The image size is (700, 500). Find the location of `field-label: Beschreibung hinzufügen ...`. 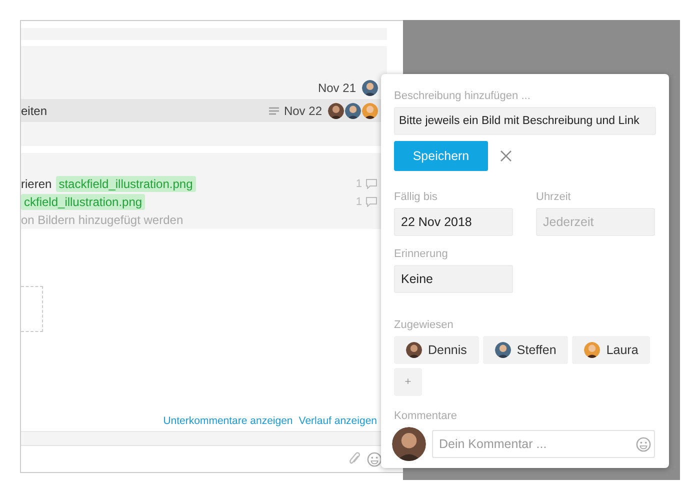

field-label: Beschreibung hinzufügen ... is located at coordinates (462, 96).